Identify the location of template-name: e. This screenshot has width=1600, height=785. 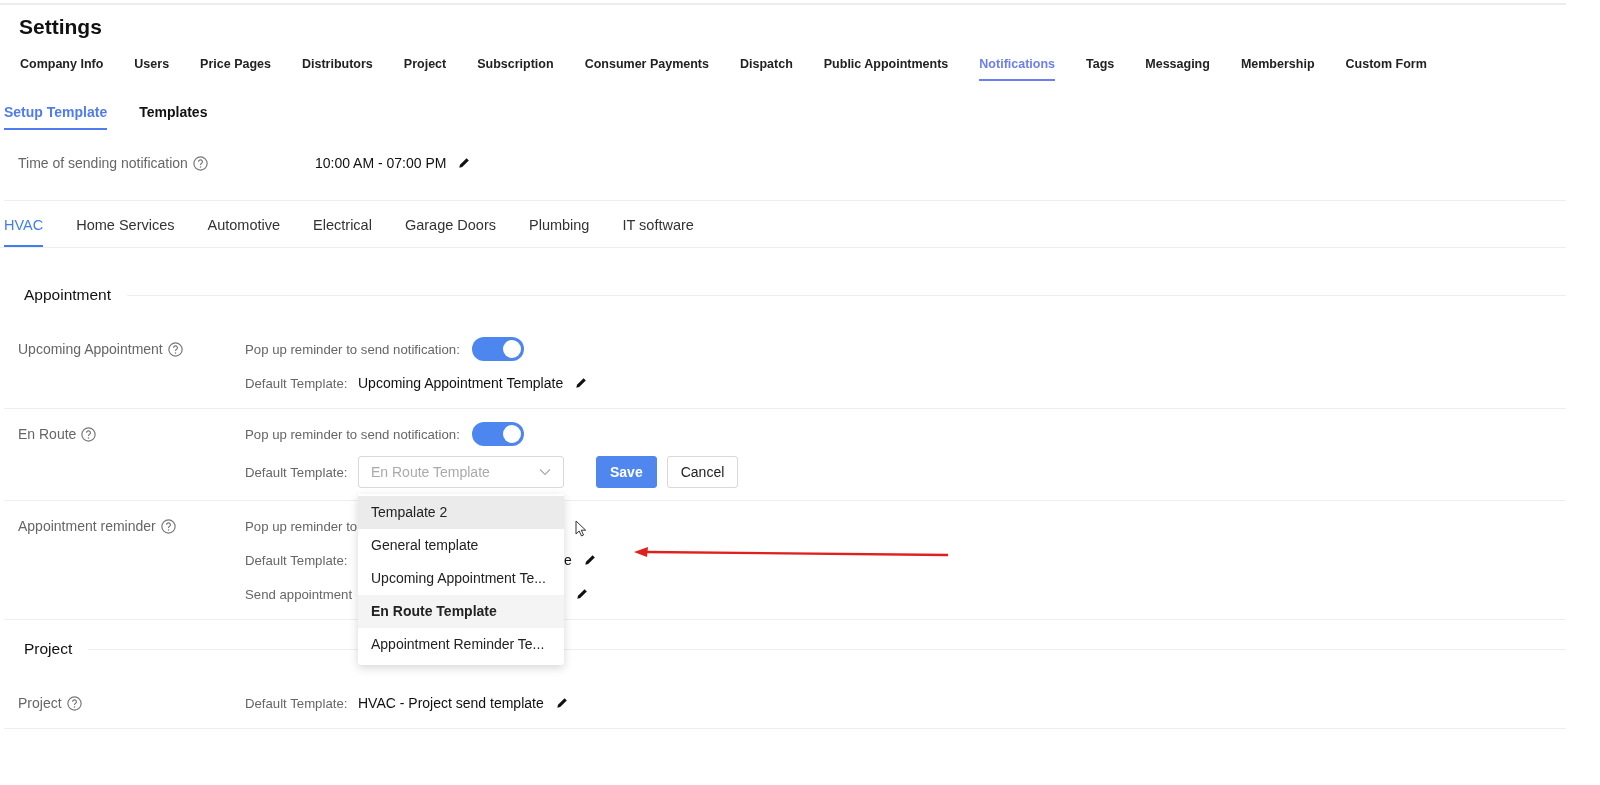
(568, 560).